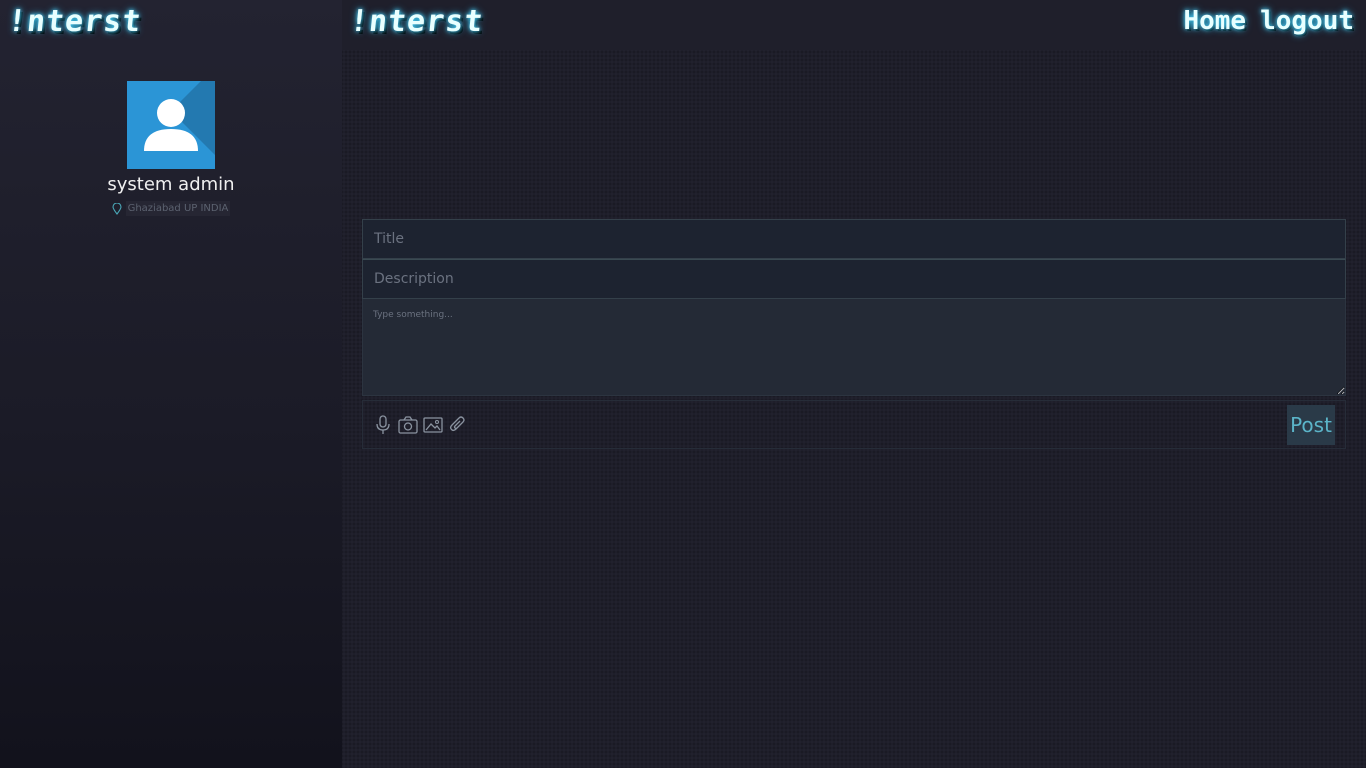 The height and width of the screenshot is (768, 1366). What do you see at coordinates (458, 425) in the screenshot?
I see `paperclip-icon` at bounding box center [458, 425].